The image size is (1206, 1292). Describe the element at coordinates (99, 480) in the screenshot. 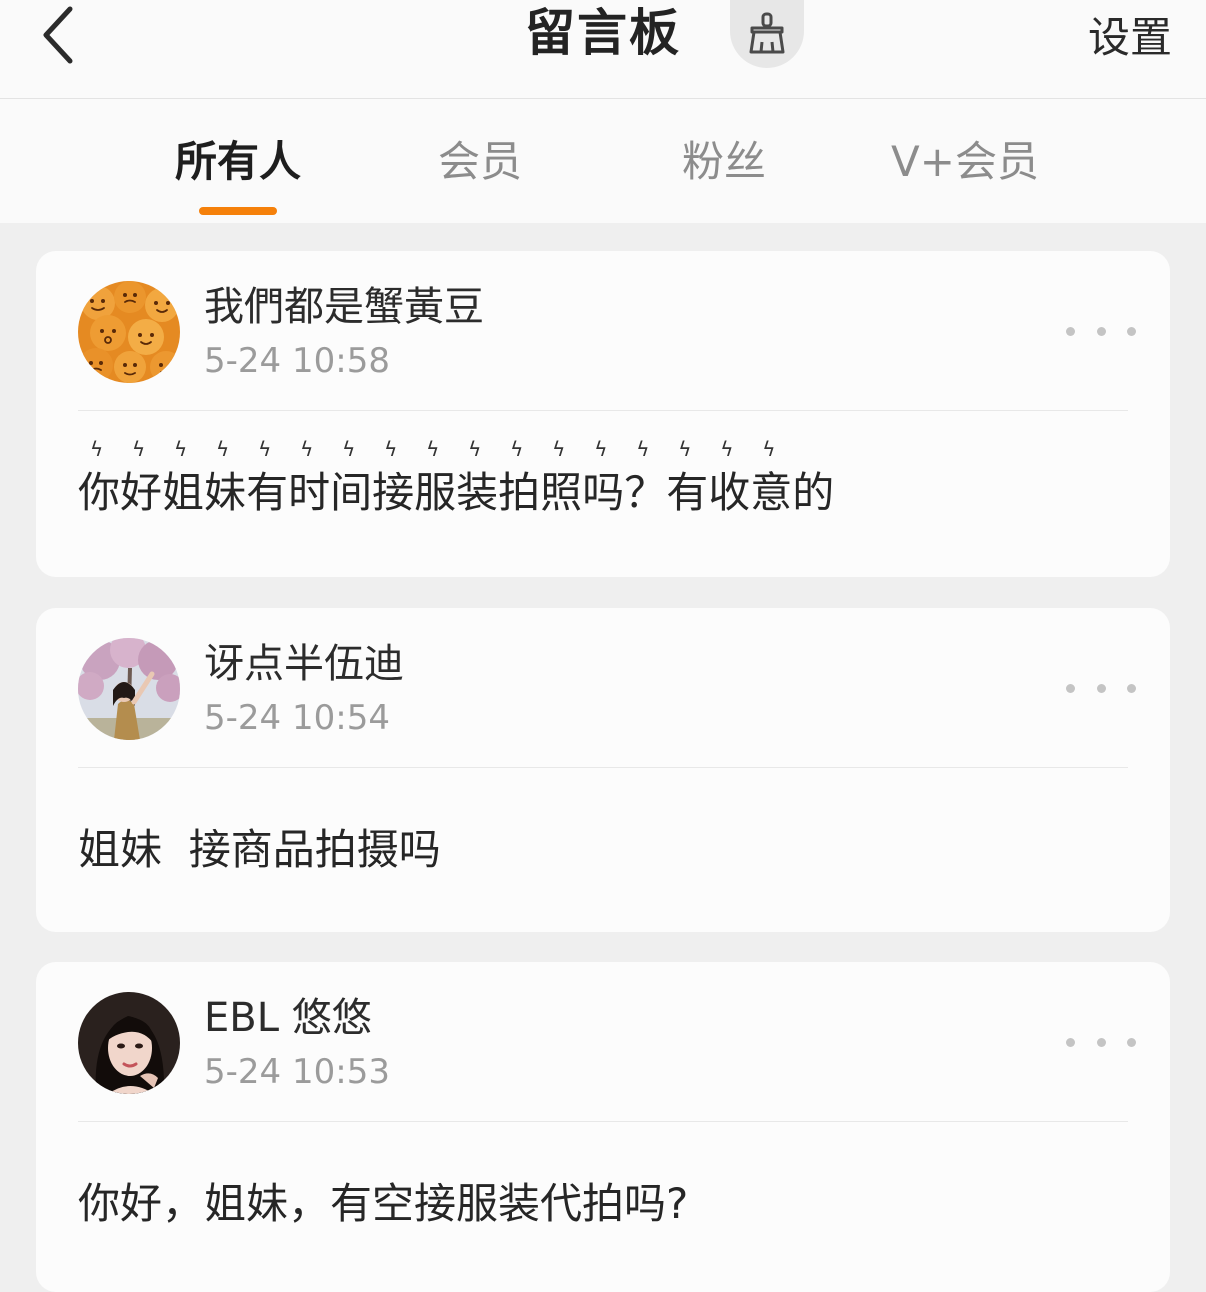

I see `sparkle-char: 你` at that location.